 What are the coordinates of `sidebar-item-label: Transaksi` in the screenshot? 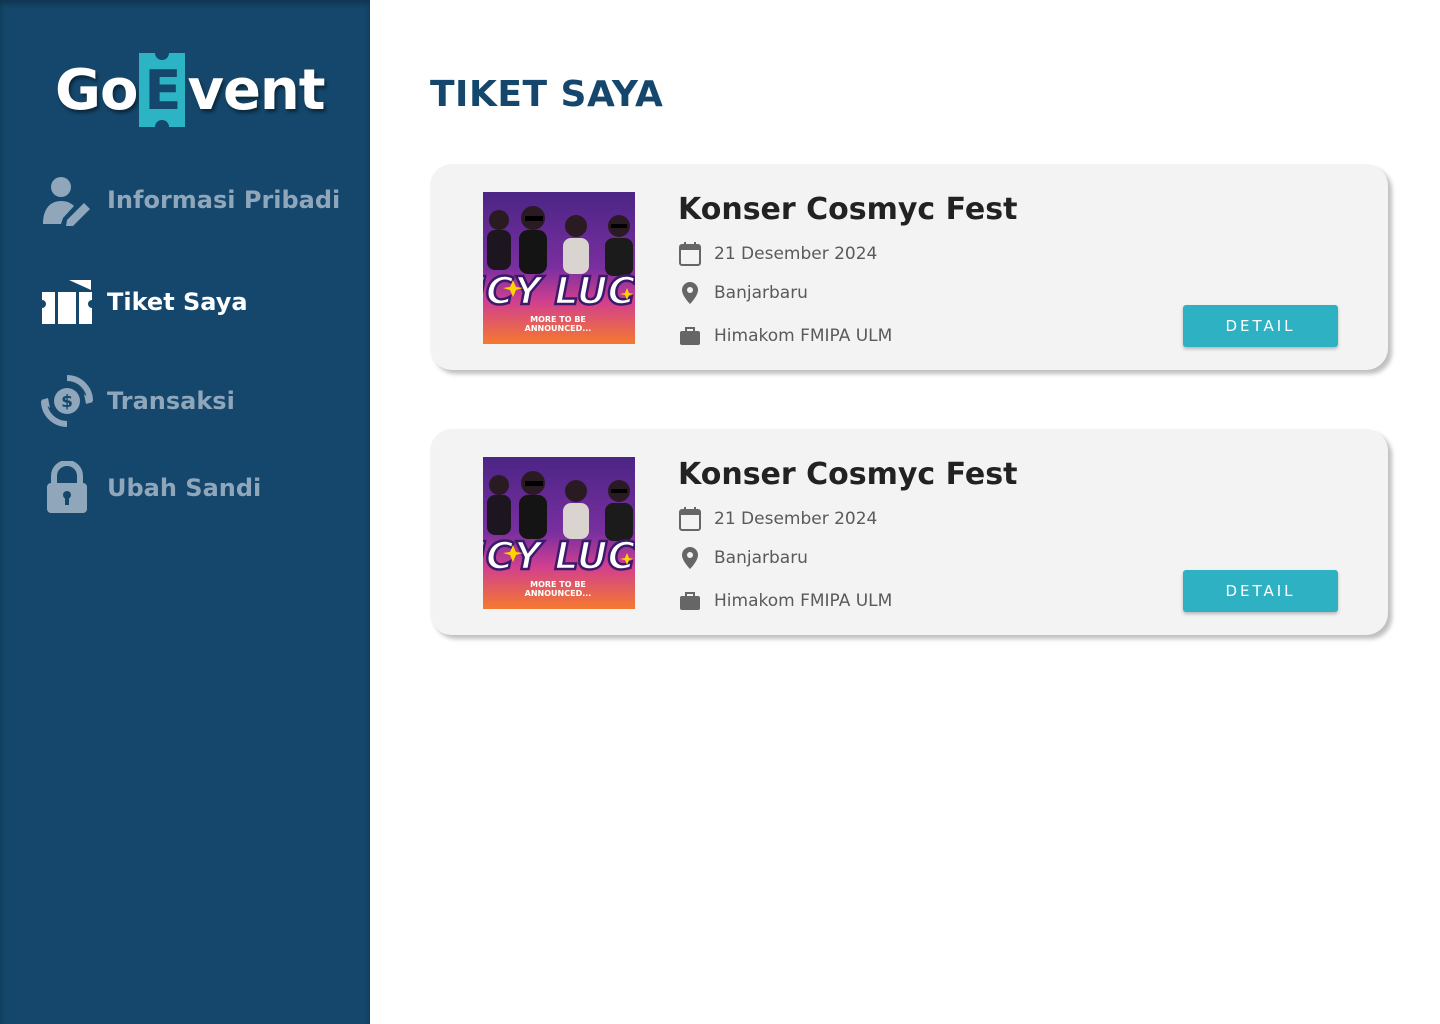 It's located at (171, 401).